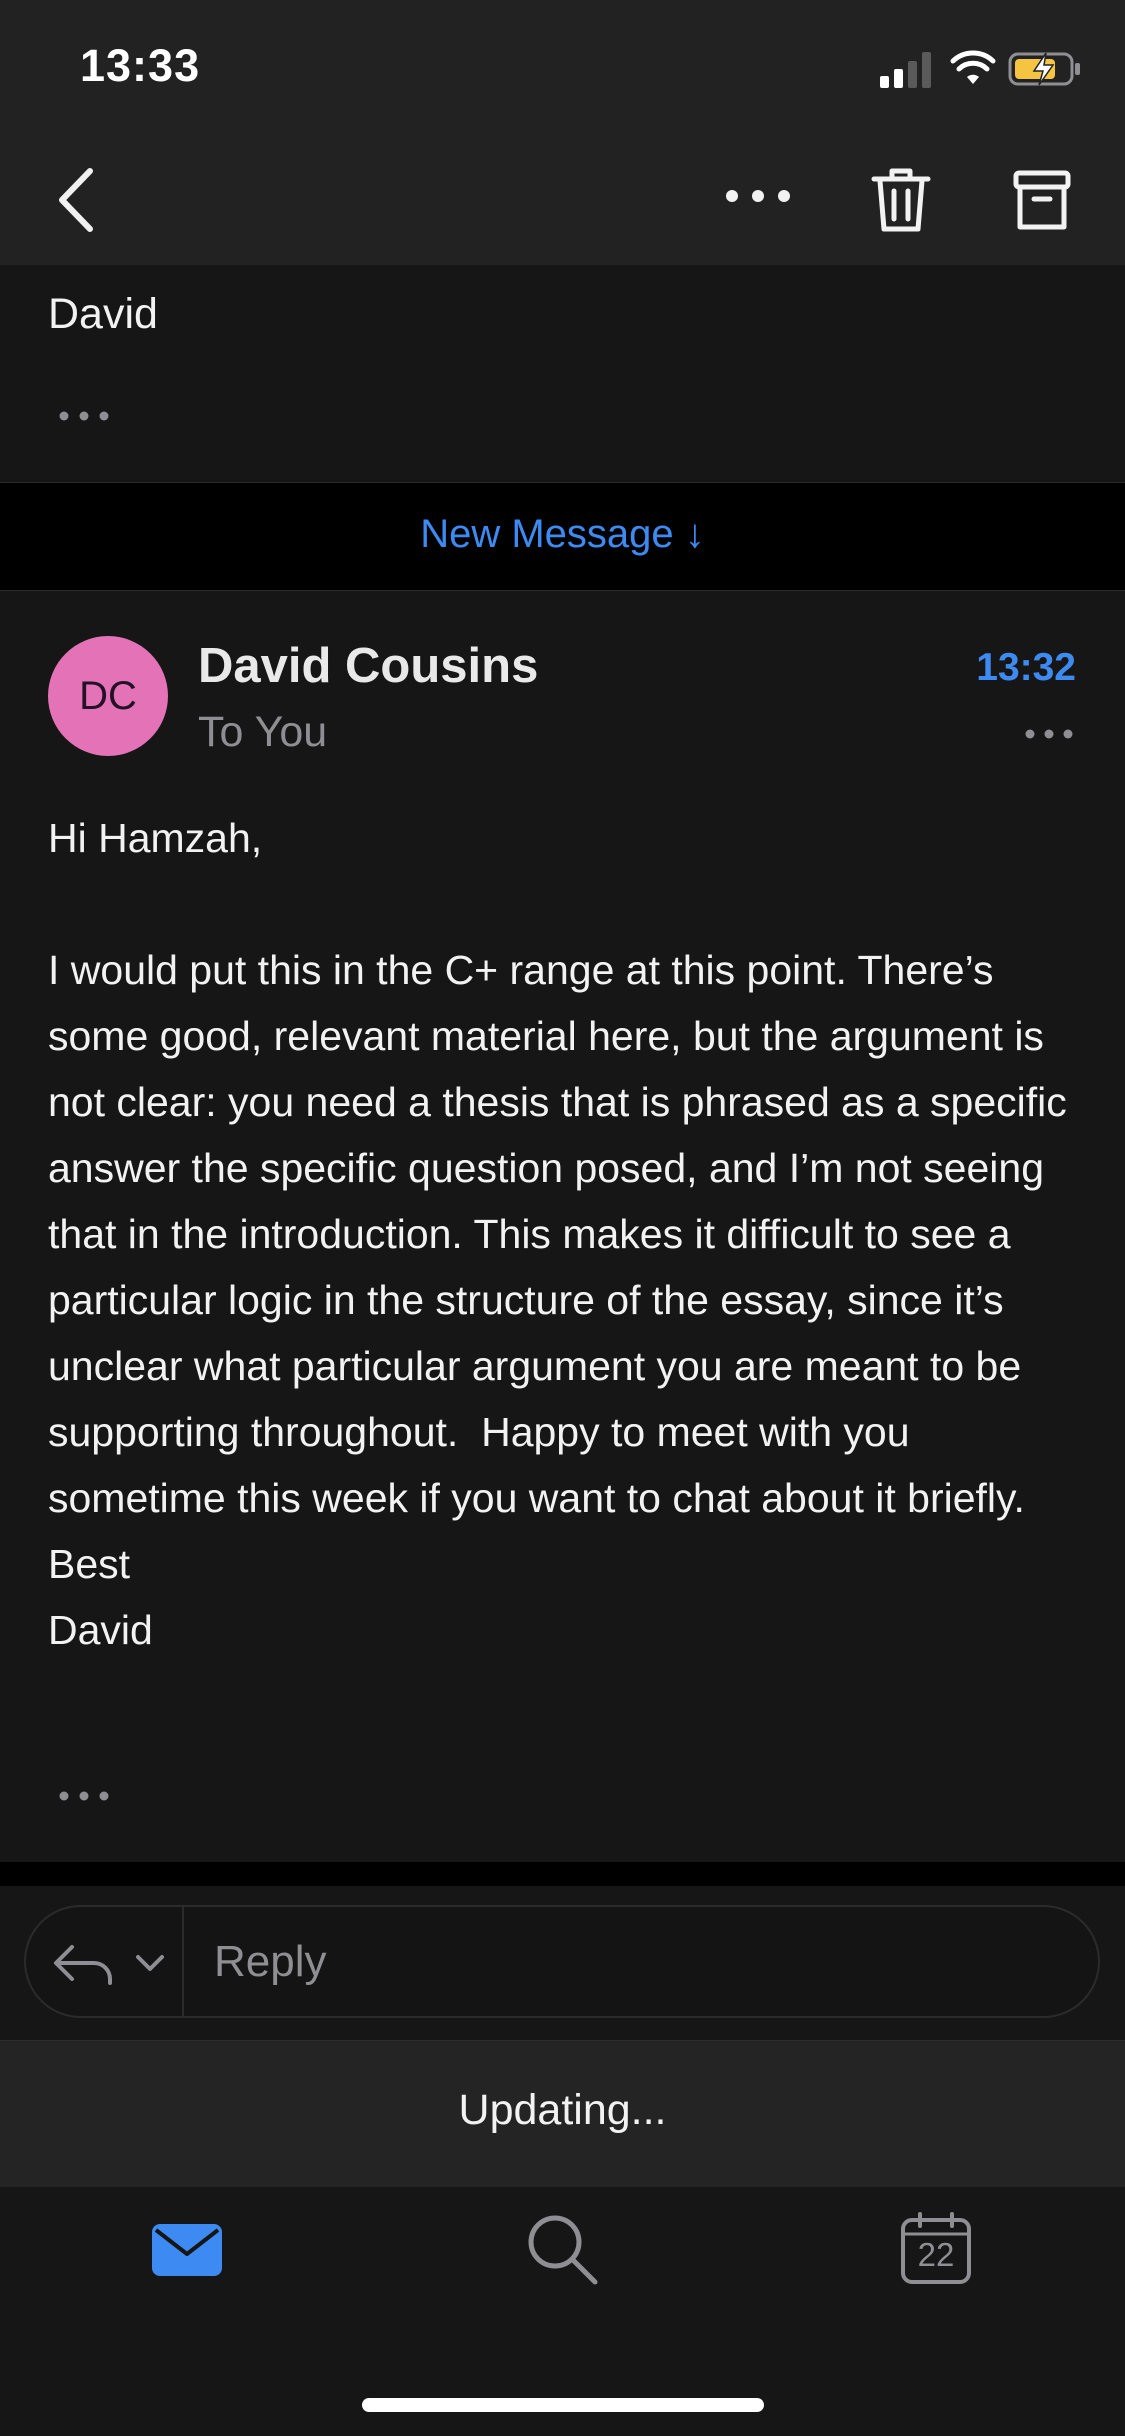  I want to click on sender-name: David Cousins, so click(368, 666).